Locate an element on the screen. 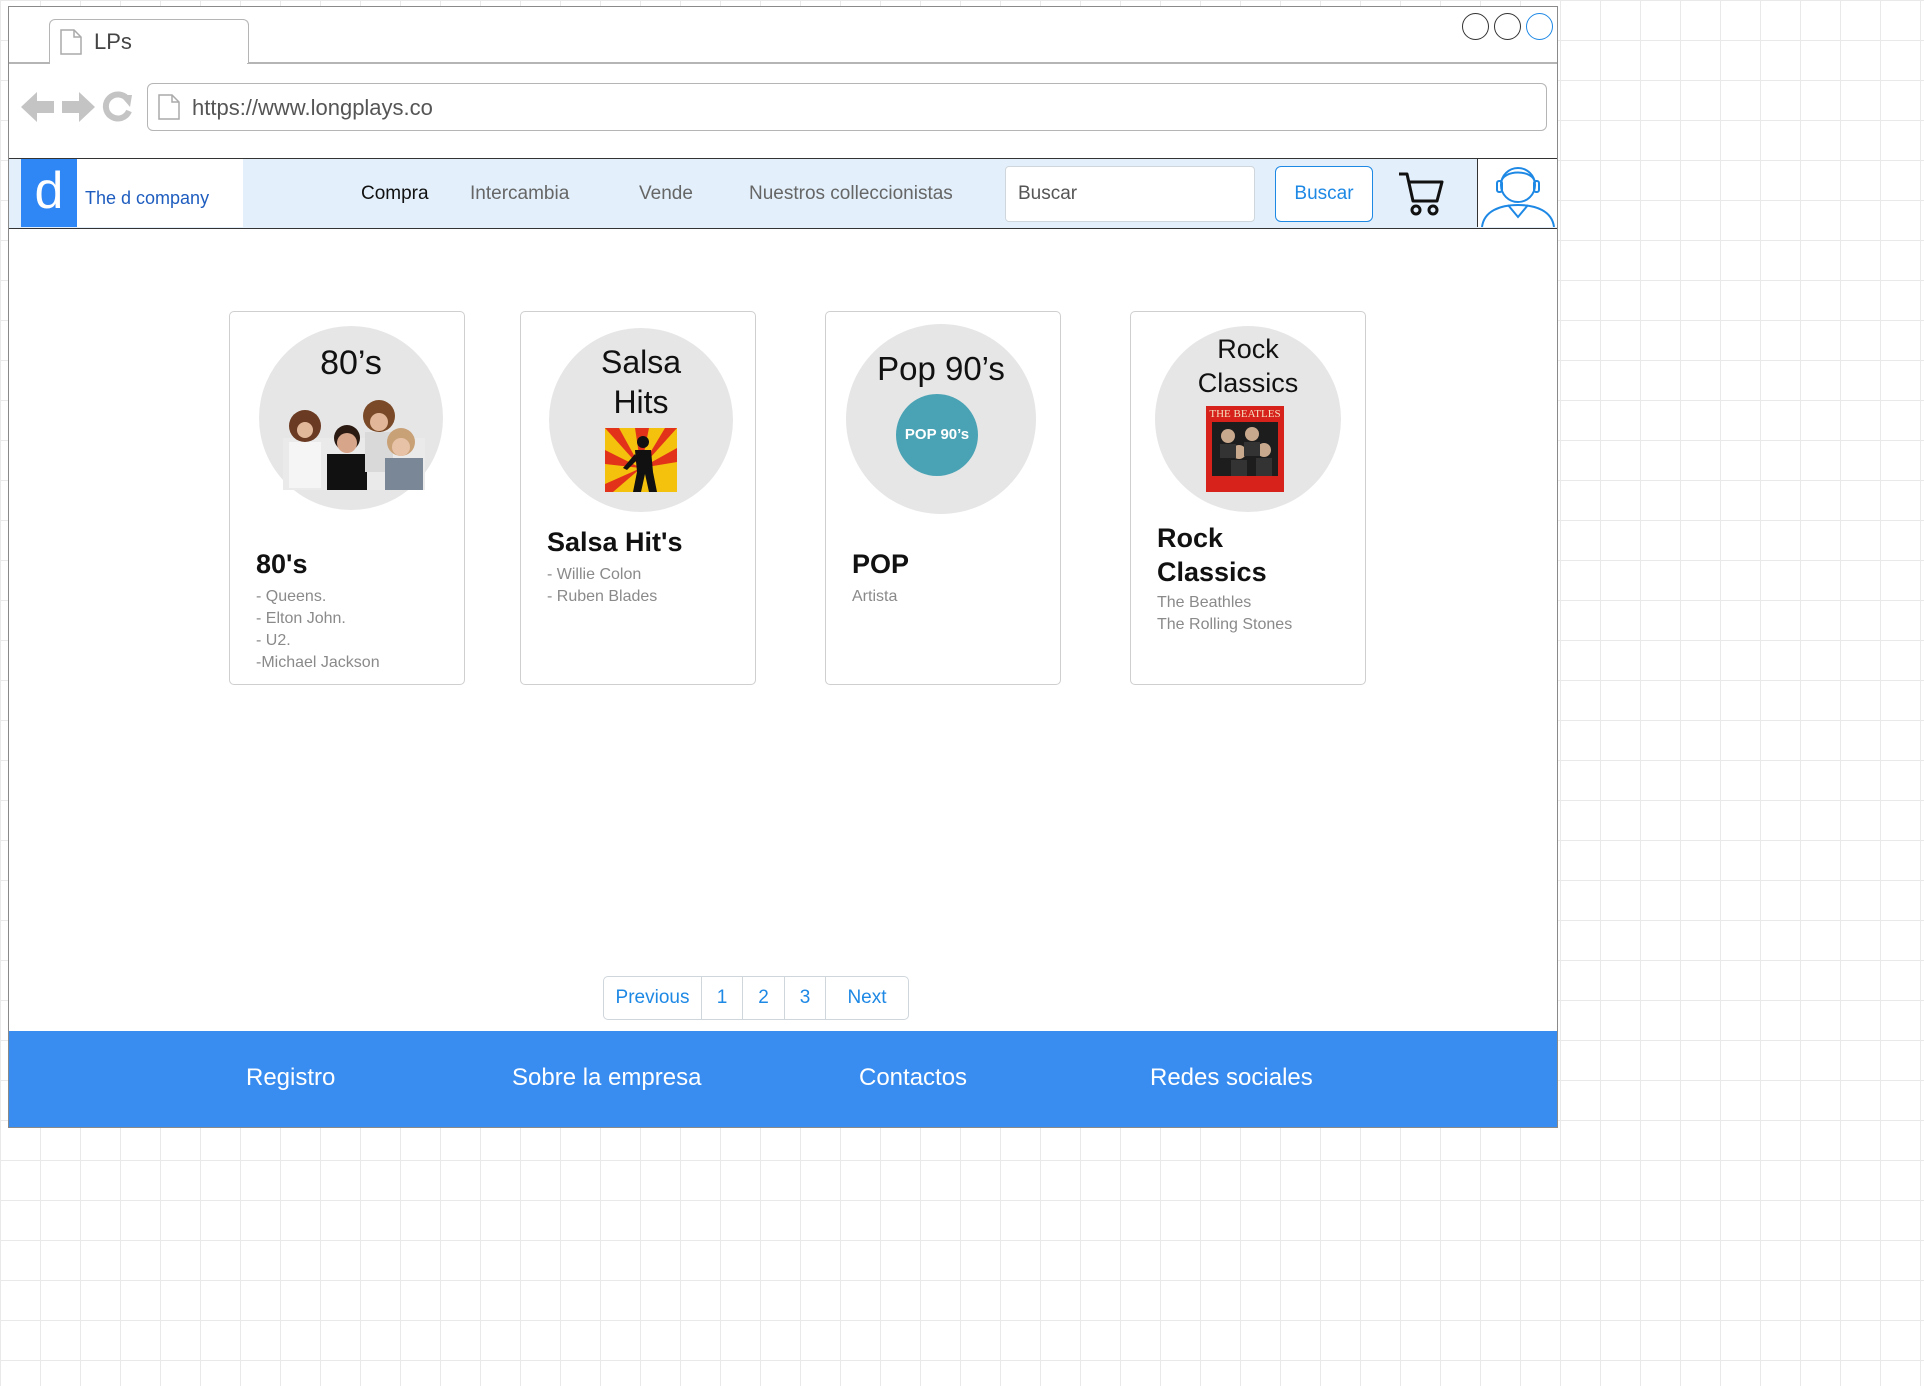  pagination: Previous 1 2 3 Next is located at coordinates (756, 998).